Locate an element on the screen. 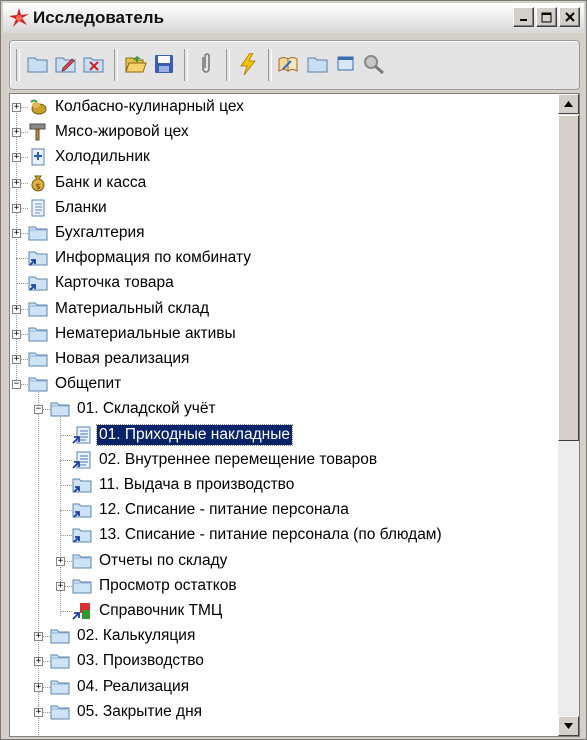 Image resolution: width=587 pixels, height=740 pixels. tree-item: 12. Списание - питание персонала is located at coordinates (211, 510).